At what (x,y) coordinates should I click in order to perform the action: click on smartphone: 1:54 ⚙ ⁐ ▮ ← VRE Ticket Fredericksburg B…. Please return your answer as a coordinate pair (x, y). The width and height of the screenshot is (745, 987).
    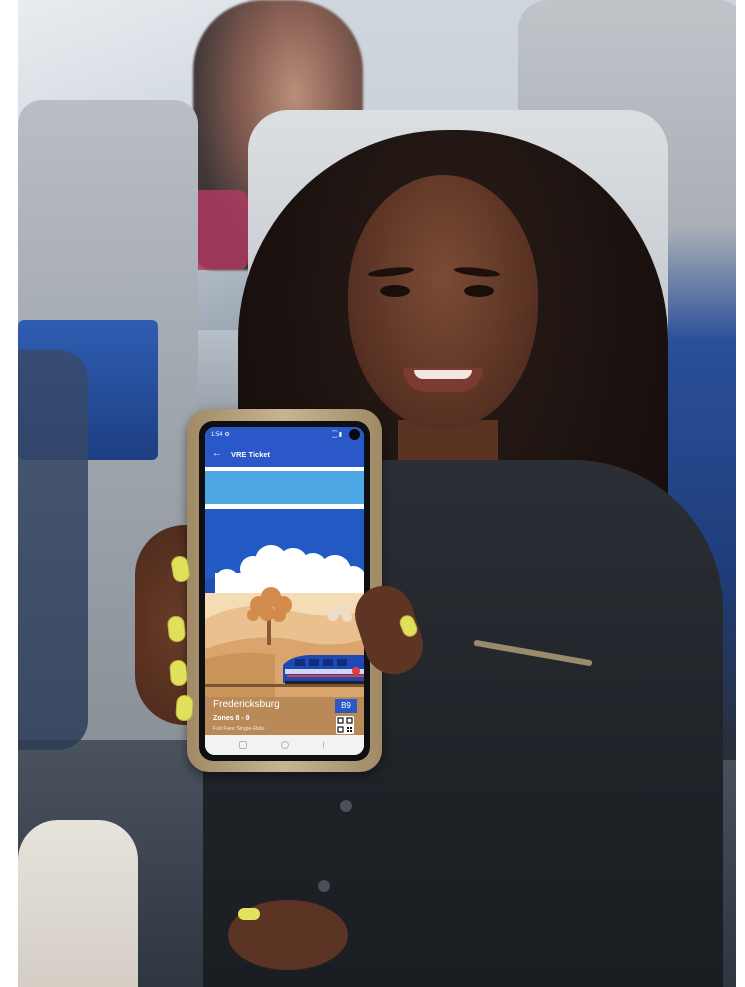
    Looking at the image, I should click on (284, 591).